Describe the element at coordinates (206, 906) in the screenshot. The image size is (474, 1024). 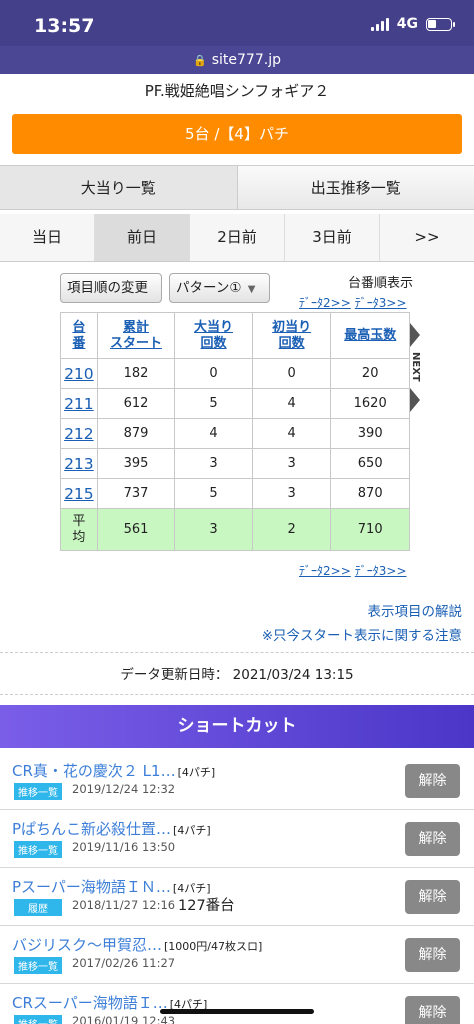
I see `shortcut-extra: 127番台` at that location.